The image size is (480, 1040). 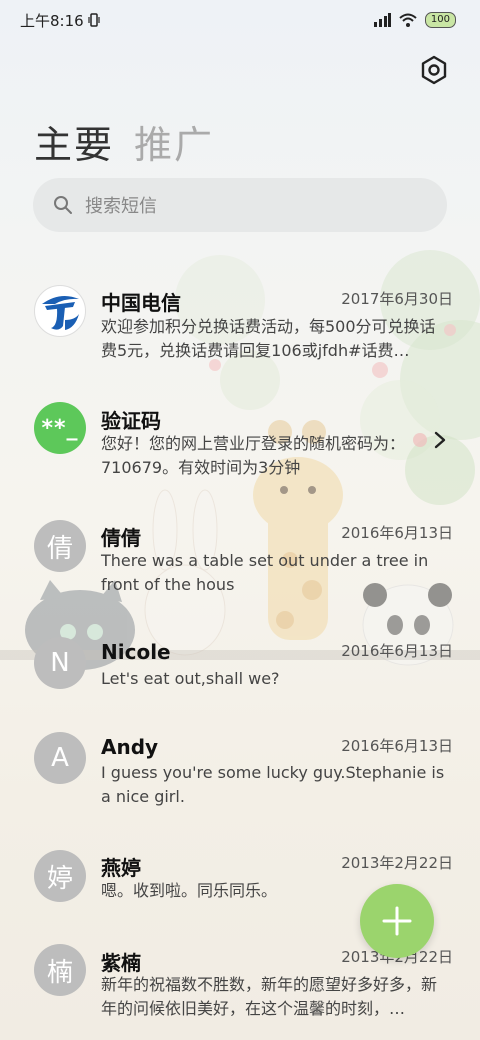 What do you see at coordinates (131, 421) in the screenshot?
I see `contact-name: 验证码` at bounding box center [131, 421].